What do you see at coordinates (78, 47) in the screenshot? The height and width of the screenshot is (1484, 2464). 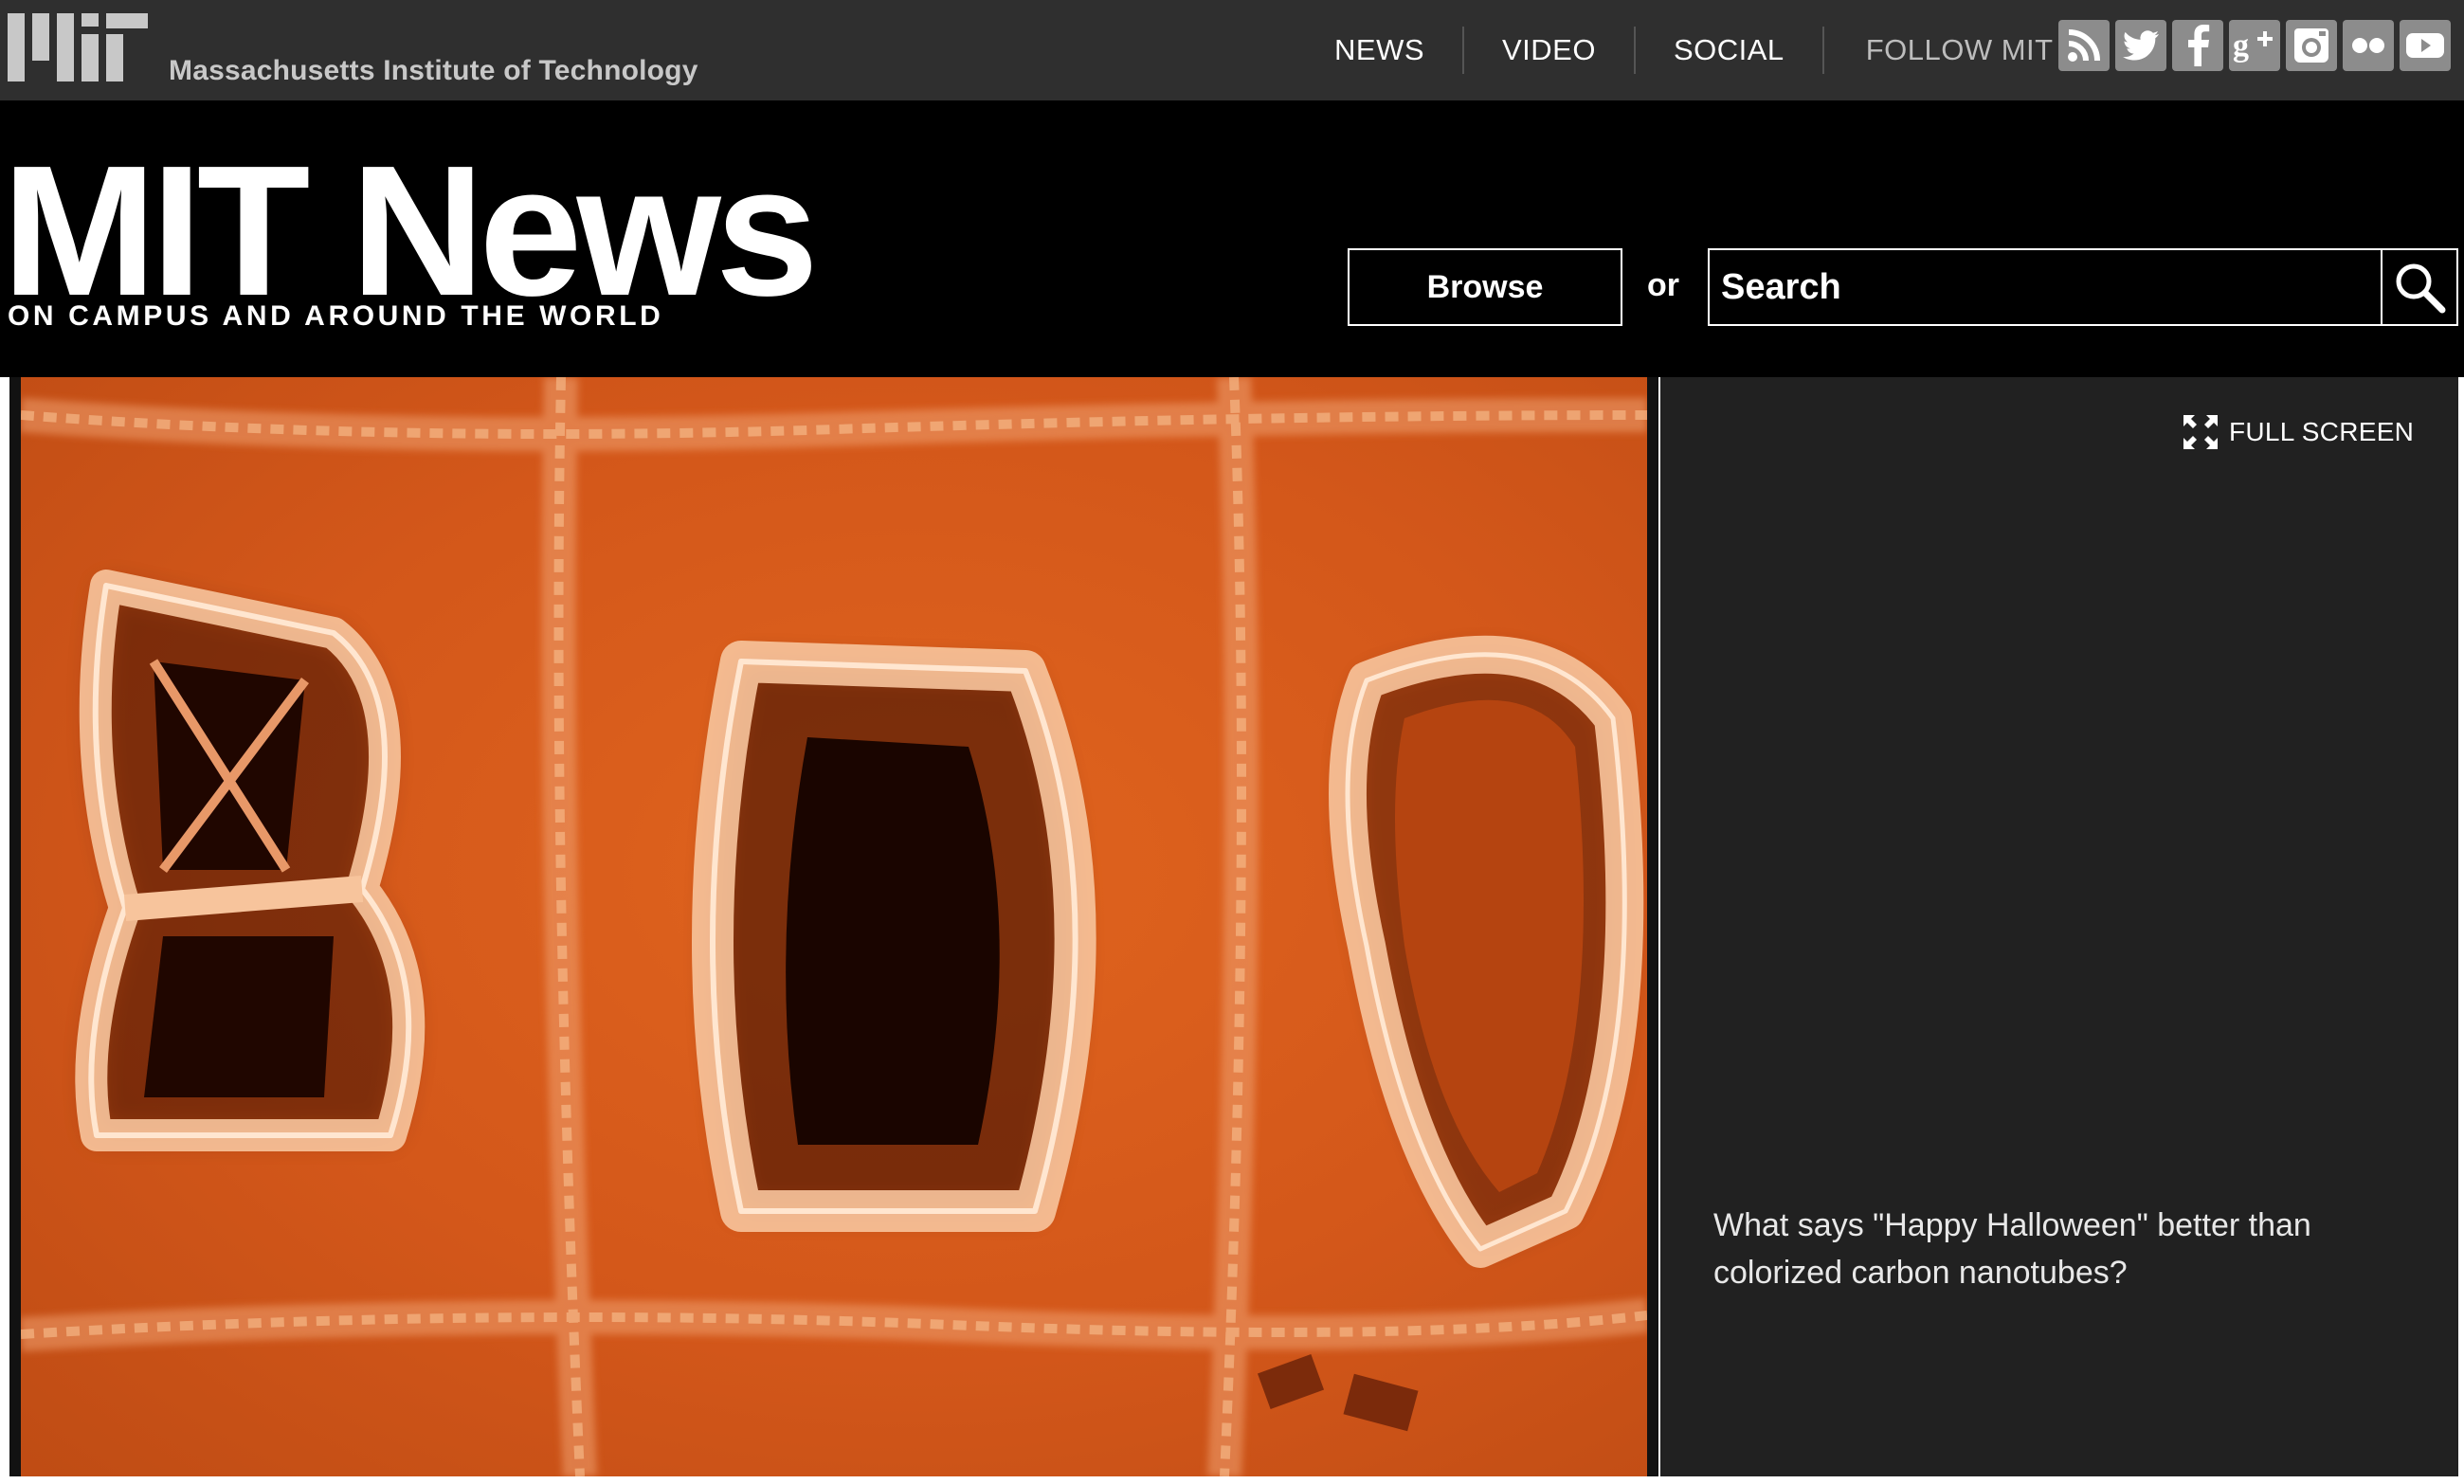 I see `mit-logo` at bounding box center [78, 47].